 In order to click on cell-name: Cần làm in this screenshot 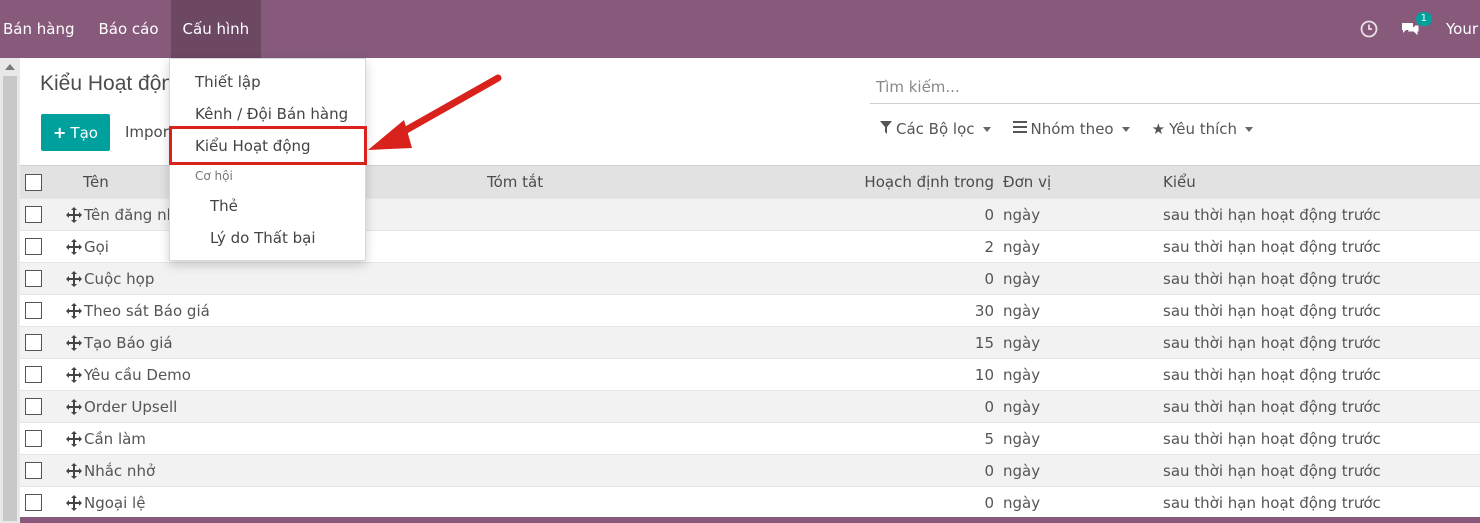, I will do `click(115, 438)`.